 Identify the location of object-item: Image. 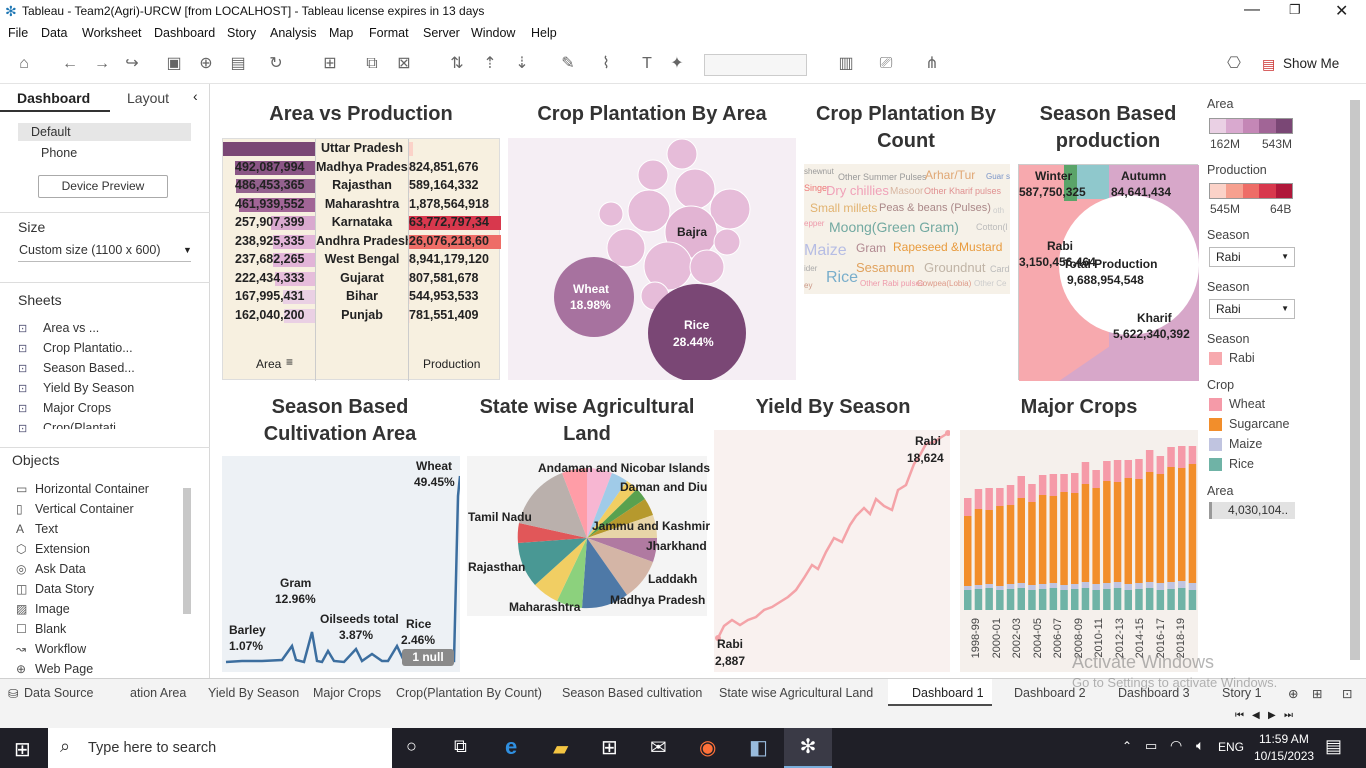
(52, 609).